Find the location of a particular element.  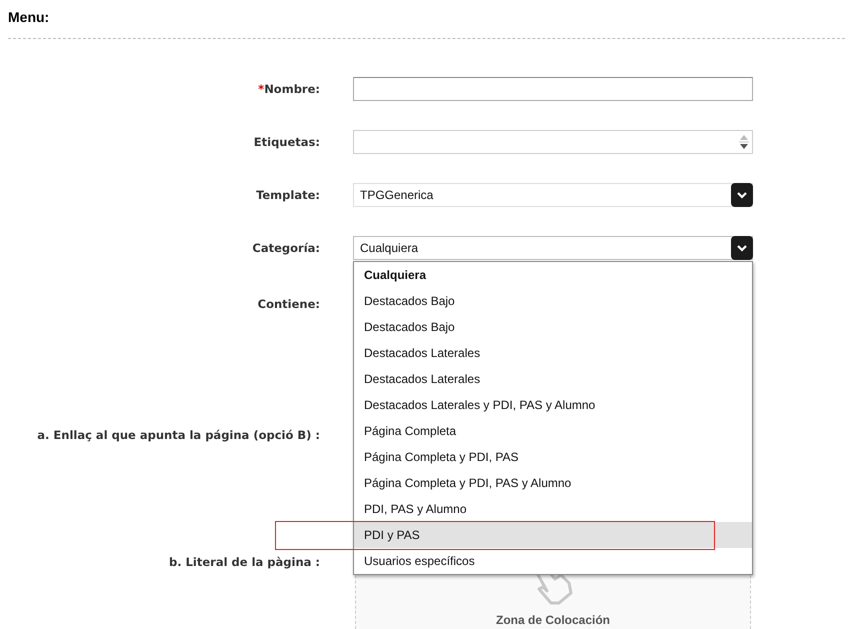

dropdown-option: Destacados Laterales y PDI, PAS y Alumno is located at coordinates (553, 405).